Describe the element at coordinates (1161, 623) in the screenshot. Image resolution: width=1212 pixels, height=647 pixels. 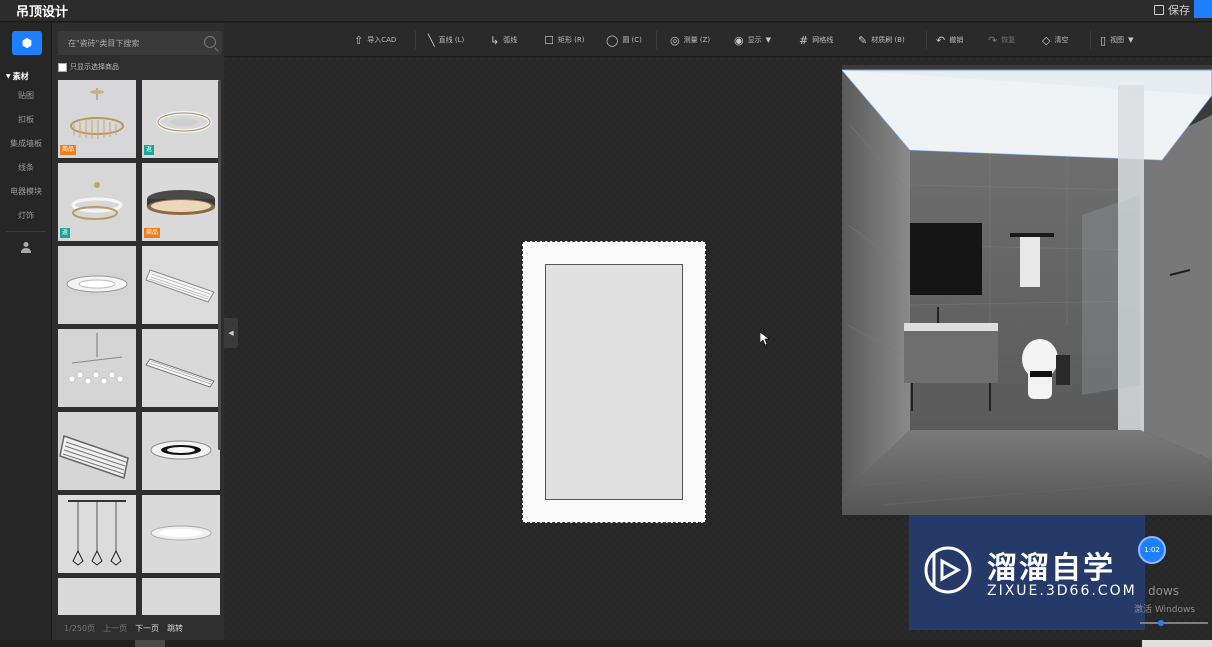
I see `zoom-slider-knob` at that location.